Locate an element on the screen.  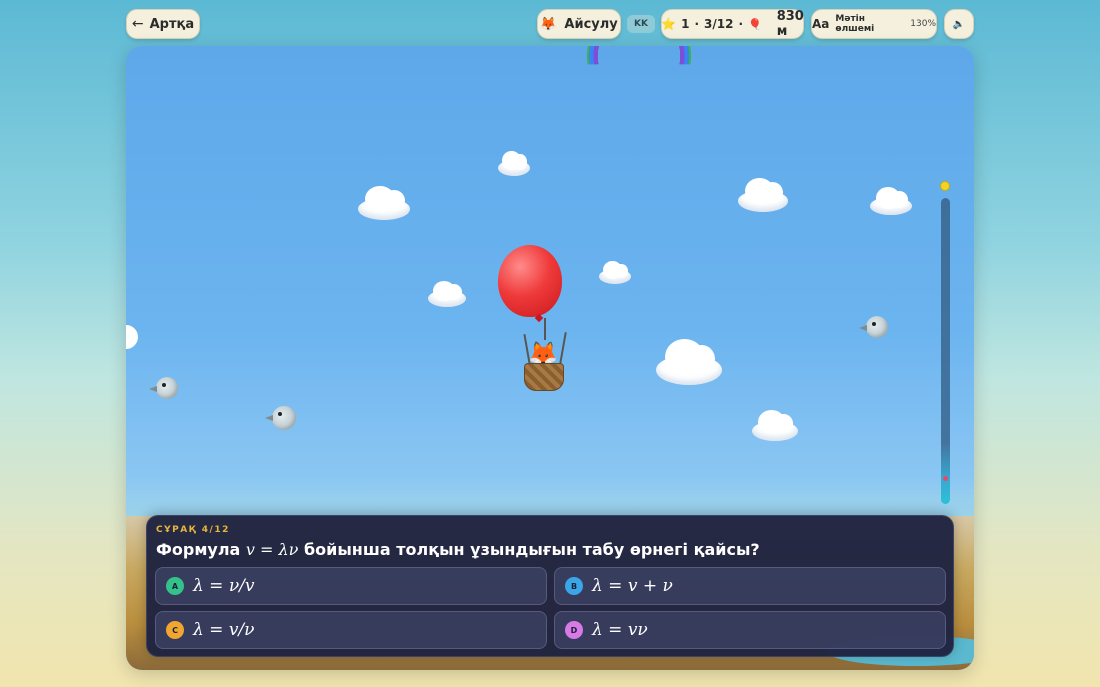
option-c-formula: λ = v/ν is located at coordinates (224, 630).